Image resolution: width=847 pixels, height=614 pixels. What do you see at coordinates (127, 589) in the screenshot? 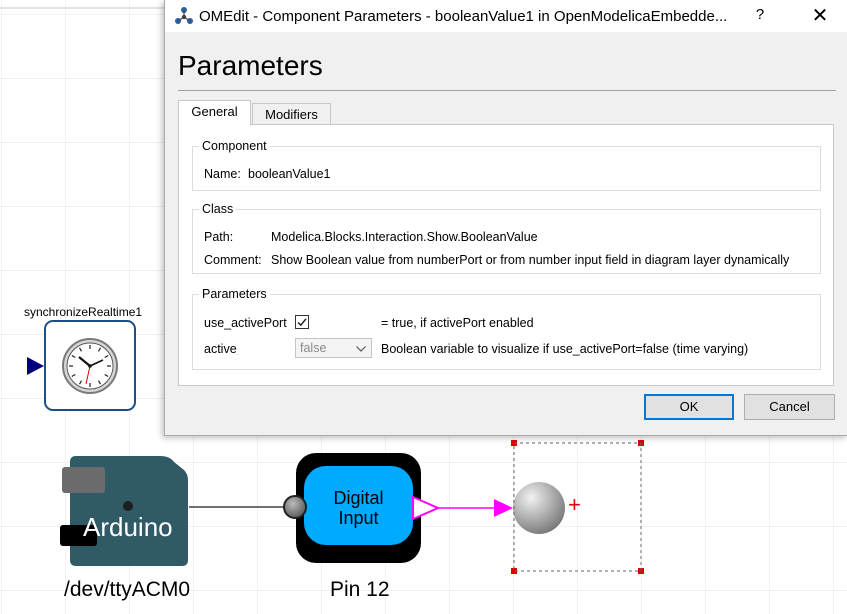
I see `arduino-port-label: /dev/ttyACM0` at bounding box center [127, 589].